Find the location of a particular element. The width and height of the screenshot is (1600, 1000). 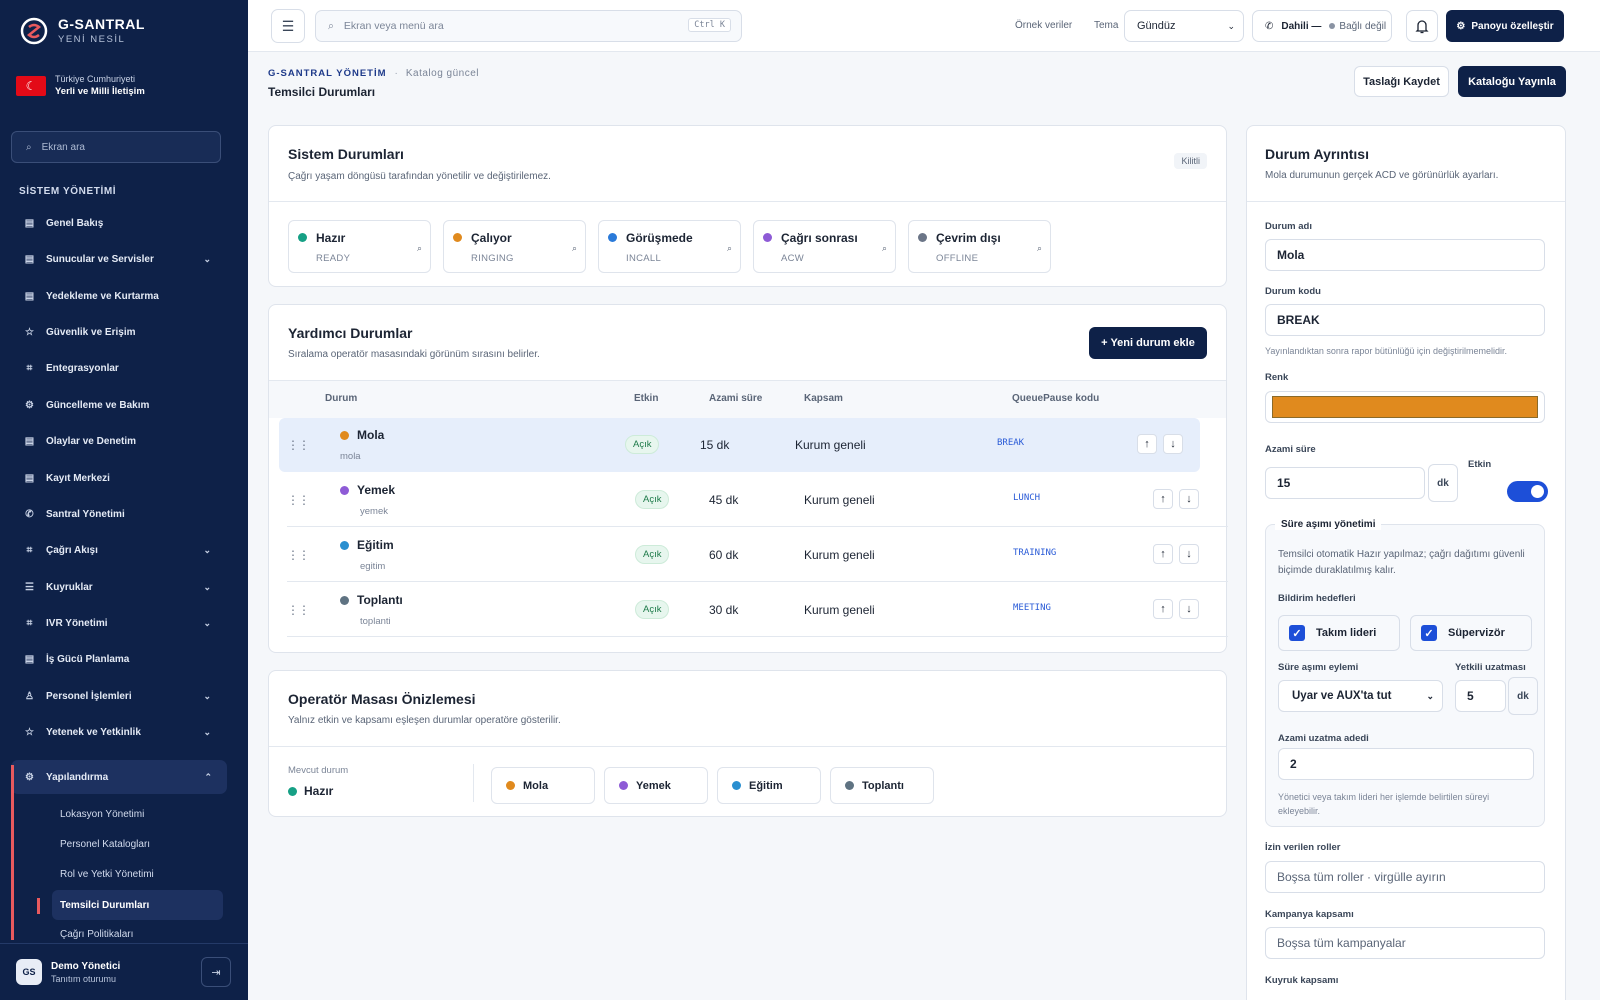

sidebar-item-personel: ♙ Personel İşlemleri ⌄ is located at coordinates (124, 696).